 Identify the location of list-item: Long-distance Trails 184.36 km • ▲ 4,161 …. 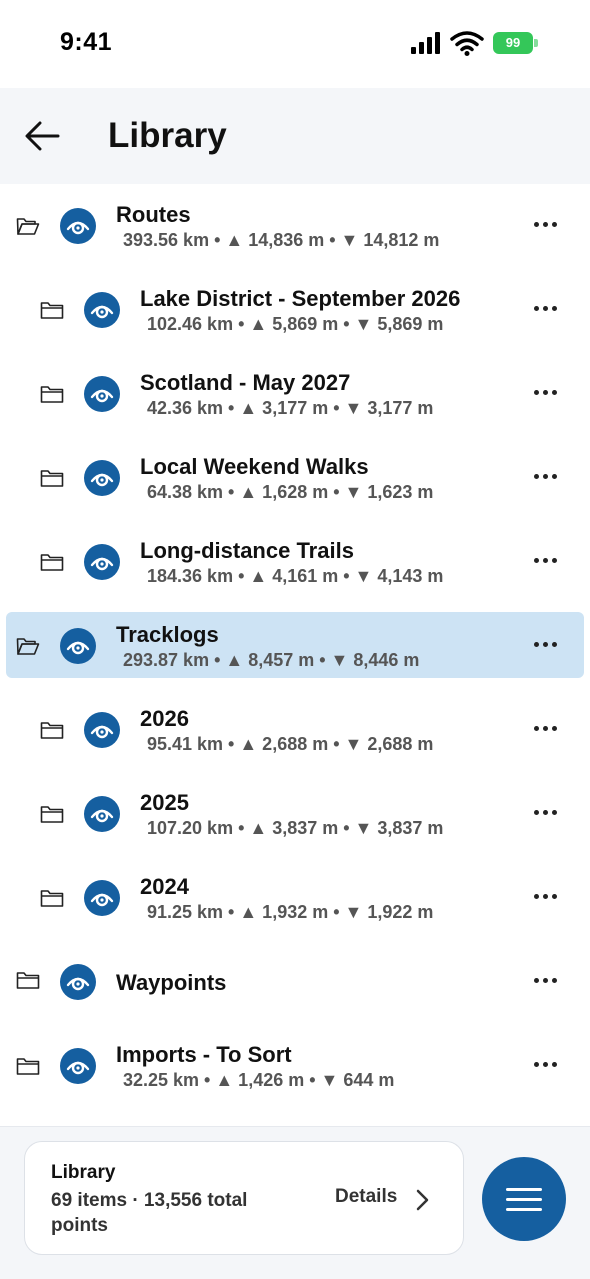
(295, 562).